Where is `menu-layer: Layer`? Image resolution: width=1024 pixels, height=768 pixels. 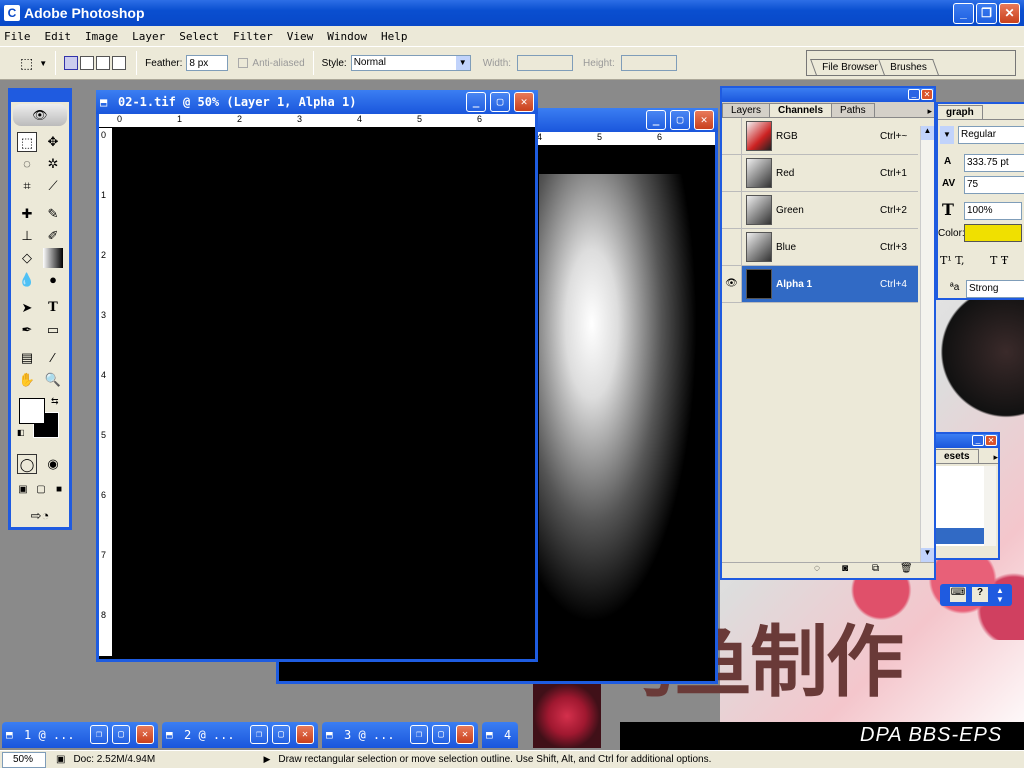
menu-layer: Layer is located at coordinates (148, 36).